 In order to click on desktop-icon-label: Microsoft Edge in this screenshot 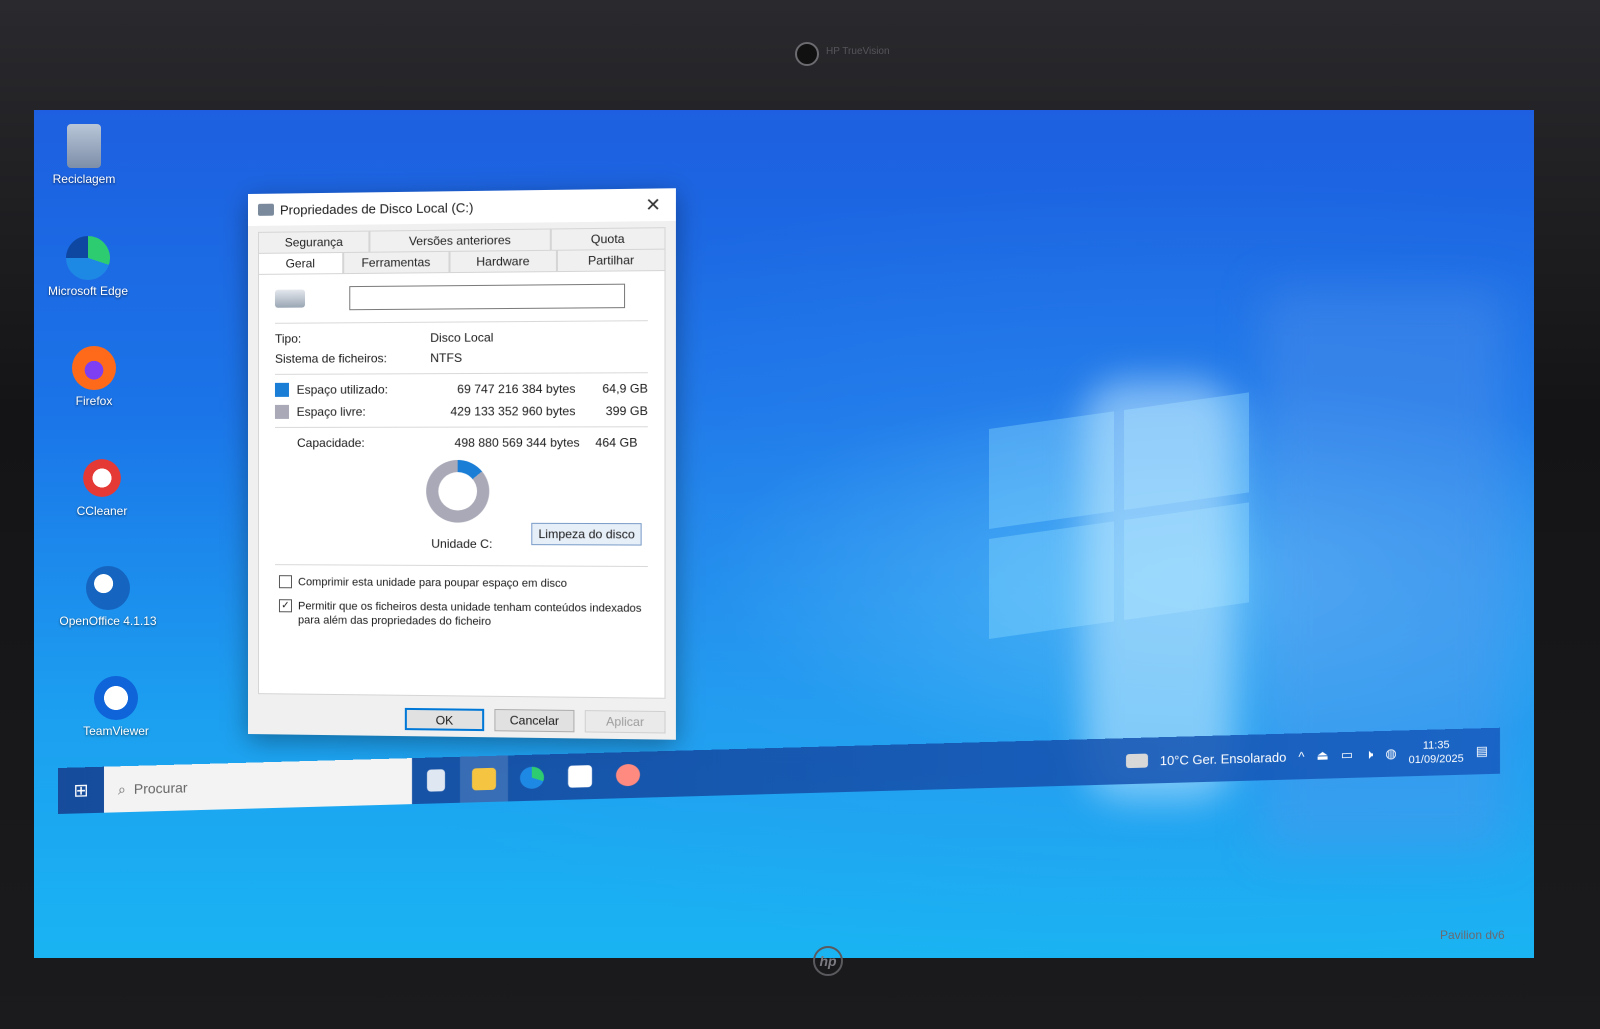, I will do `click(88, 291)`.